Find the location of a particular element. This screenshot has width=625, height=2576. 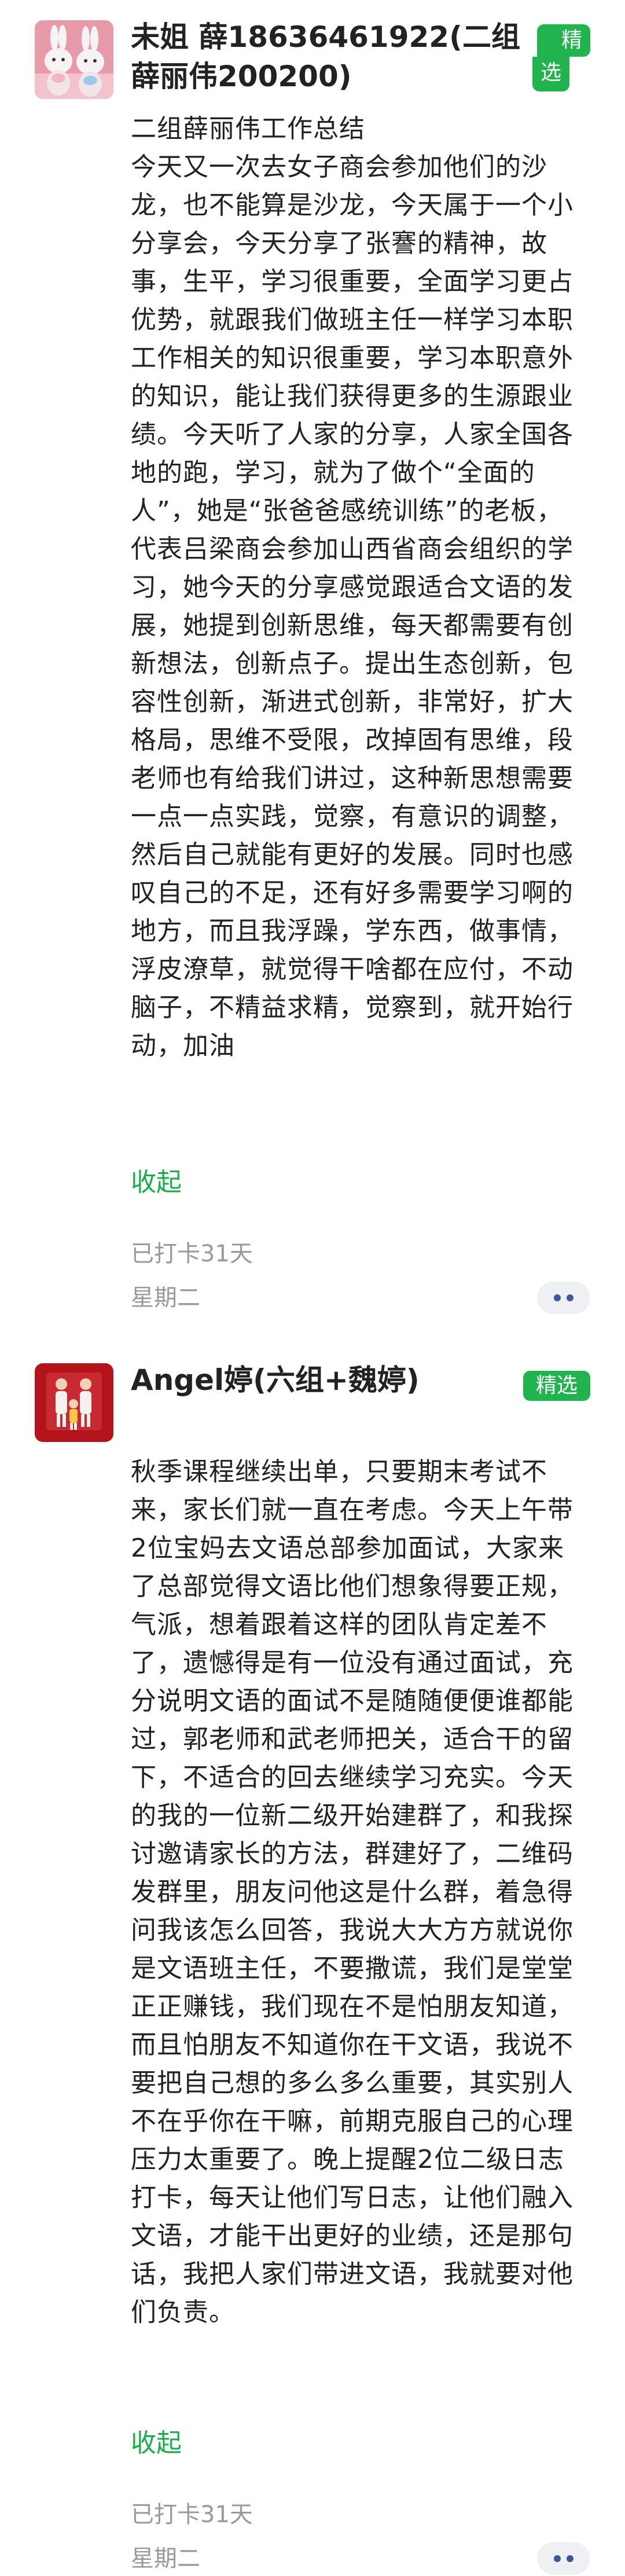

featured-badge: 精选 is located at coordinates (556, 1386).